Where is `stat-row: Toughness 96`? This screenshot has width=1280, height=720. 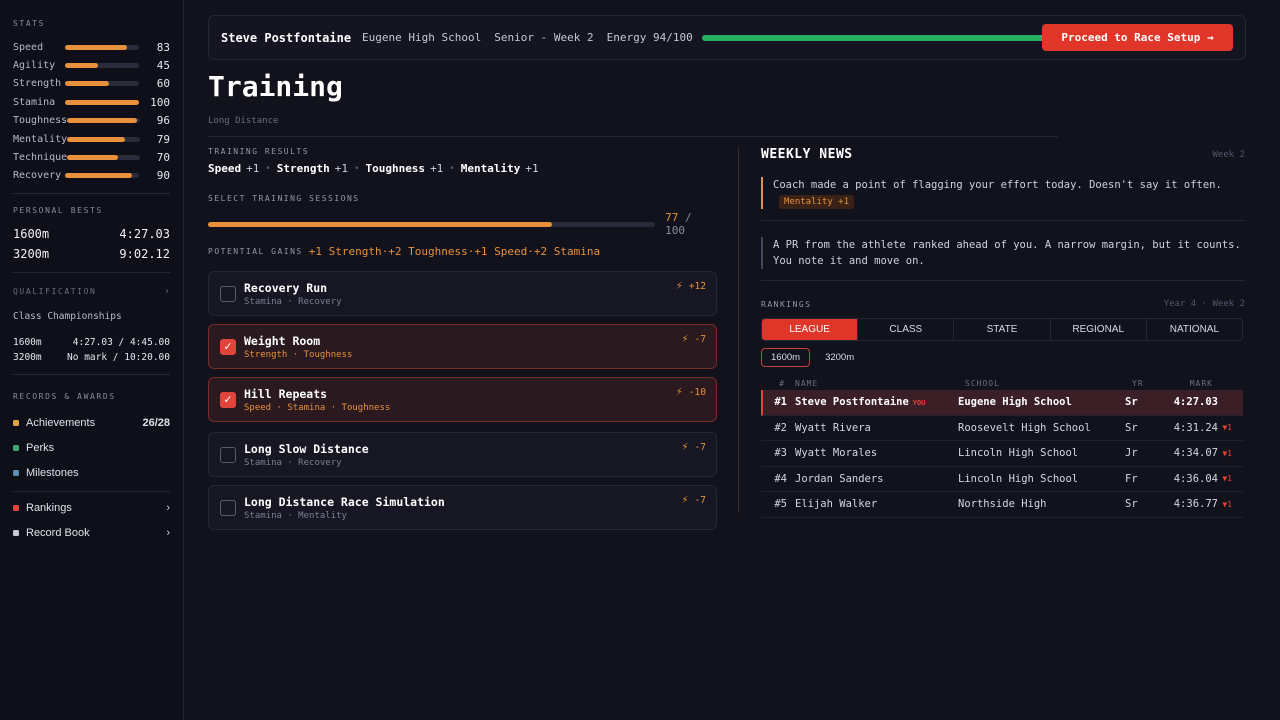 stat-row: Toughness 96 is located at coordinates (91, 121).